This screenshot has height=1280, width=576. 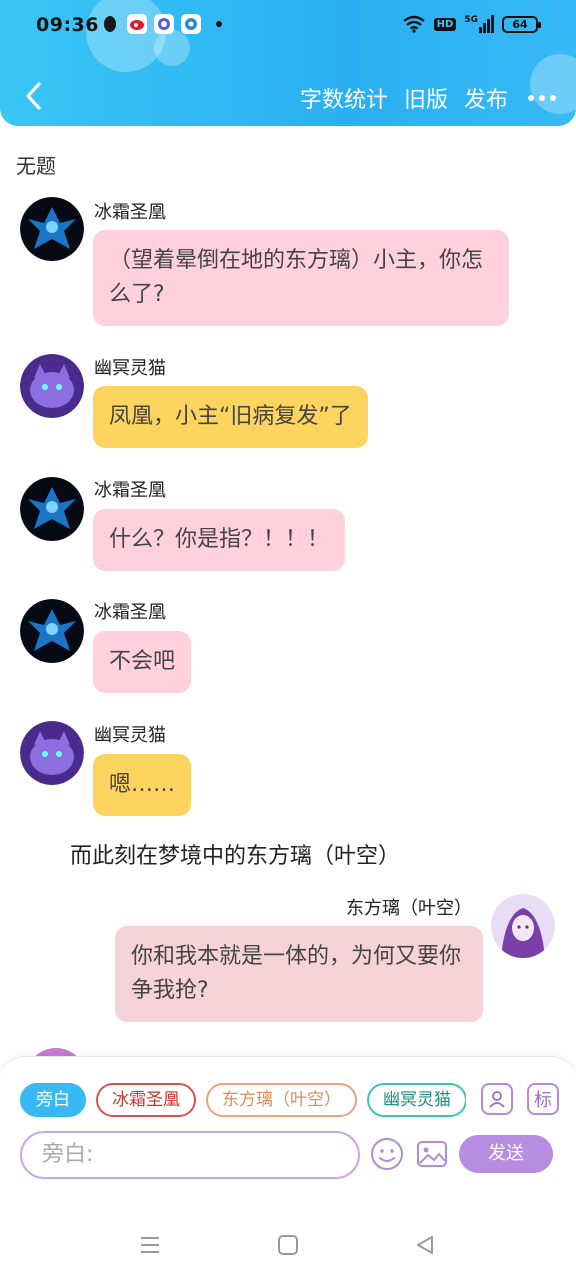 What do you see at coordinates (288, 63) in the screenshot?
I see `app-header: 09:36 HD 5G 64 字数统计 旧版 发布` at bounding box center [288, 63].